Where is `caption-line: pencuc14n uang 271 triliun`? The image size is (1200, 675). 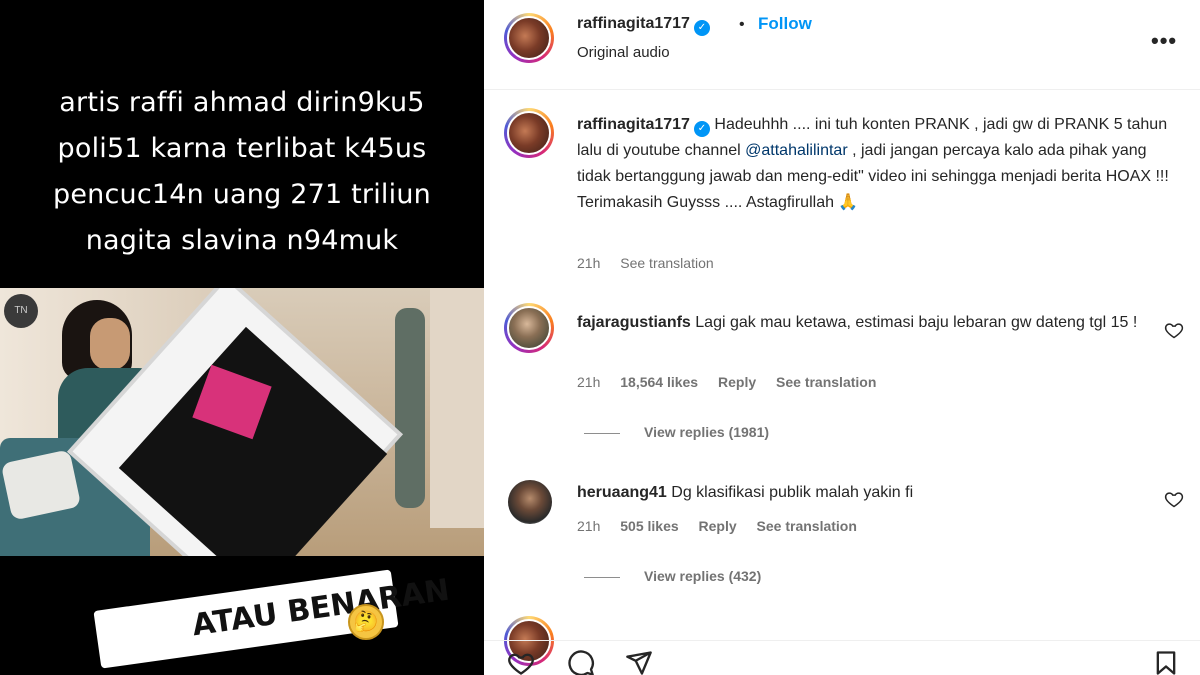 caption-line: pencuc14n uang 271 triliun is located at coordinates (242, 194).